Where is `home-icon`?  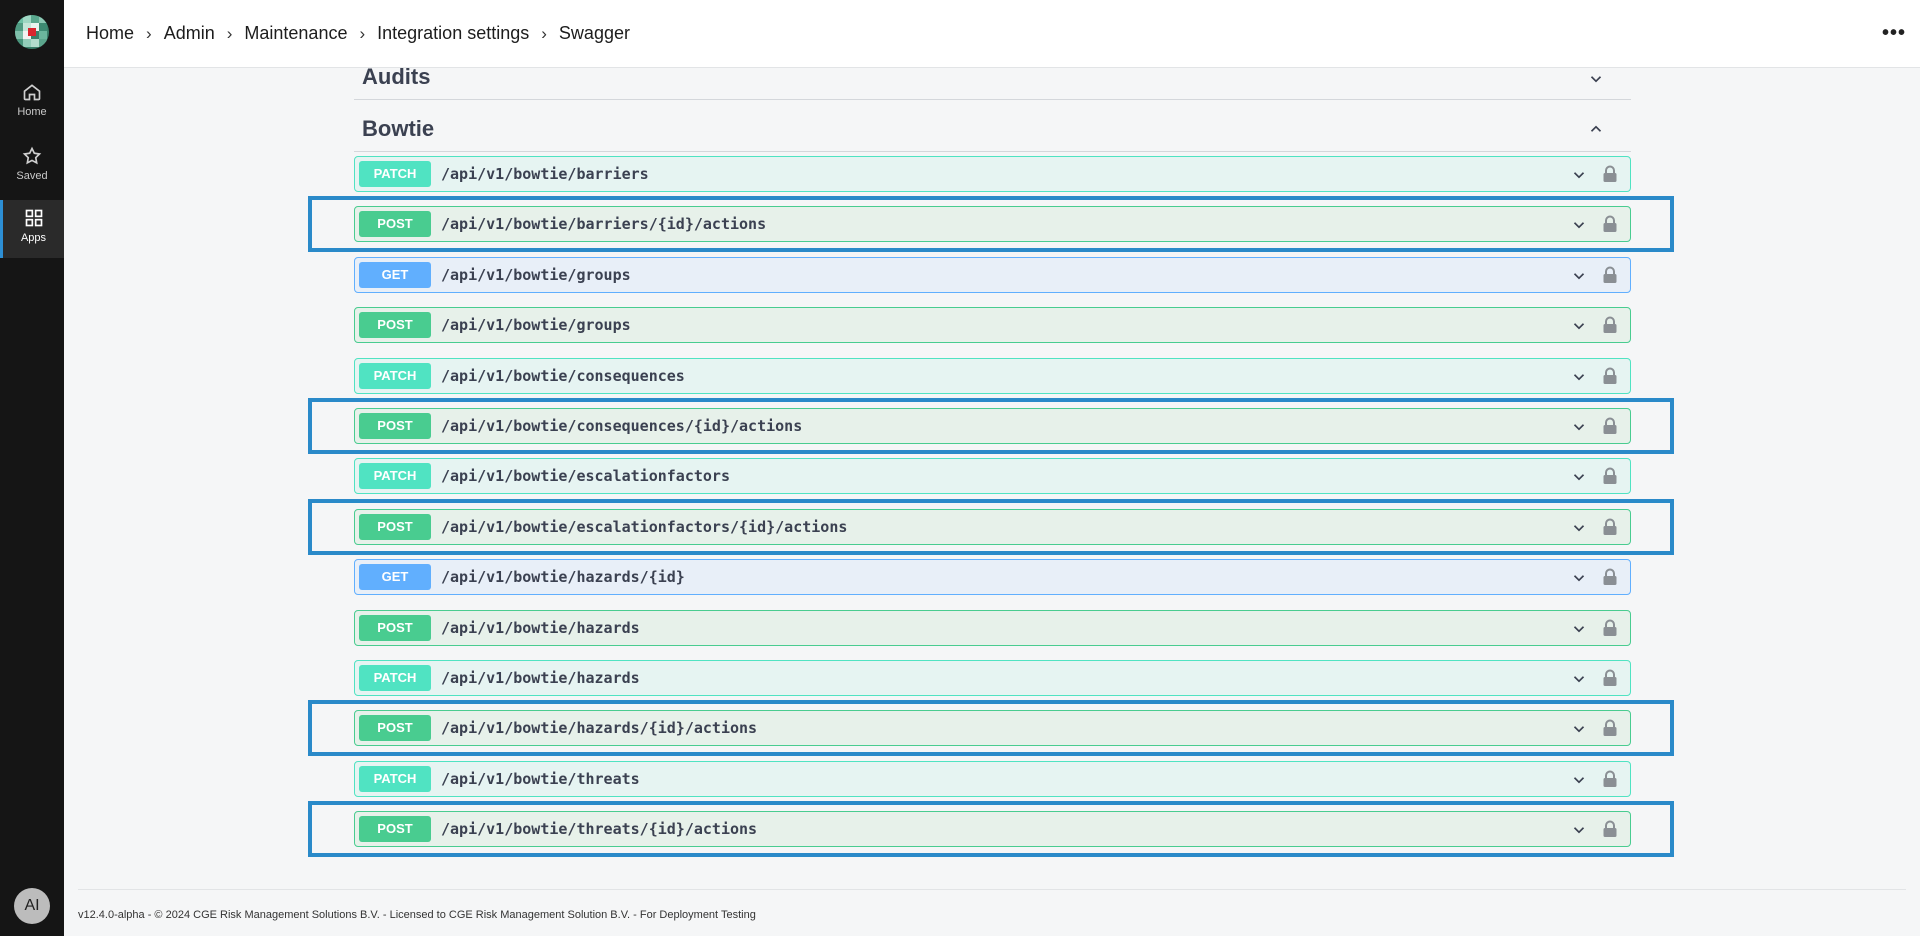
home-icon is located at coordinates (32, 92).